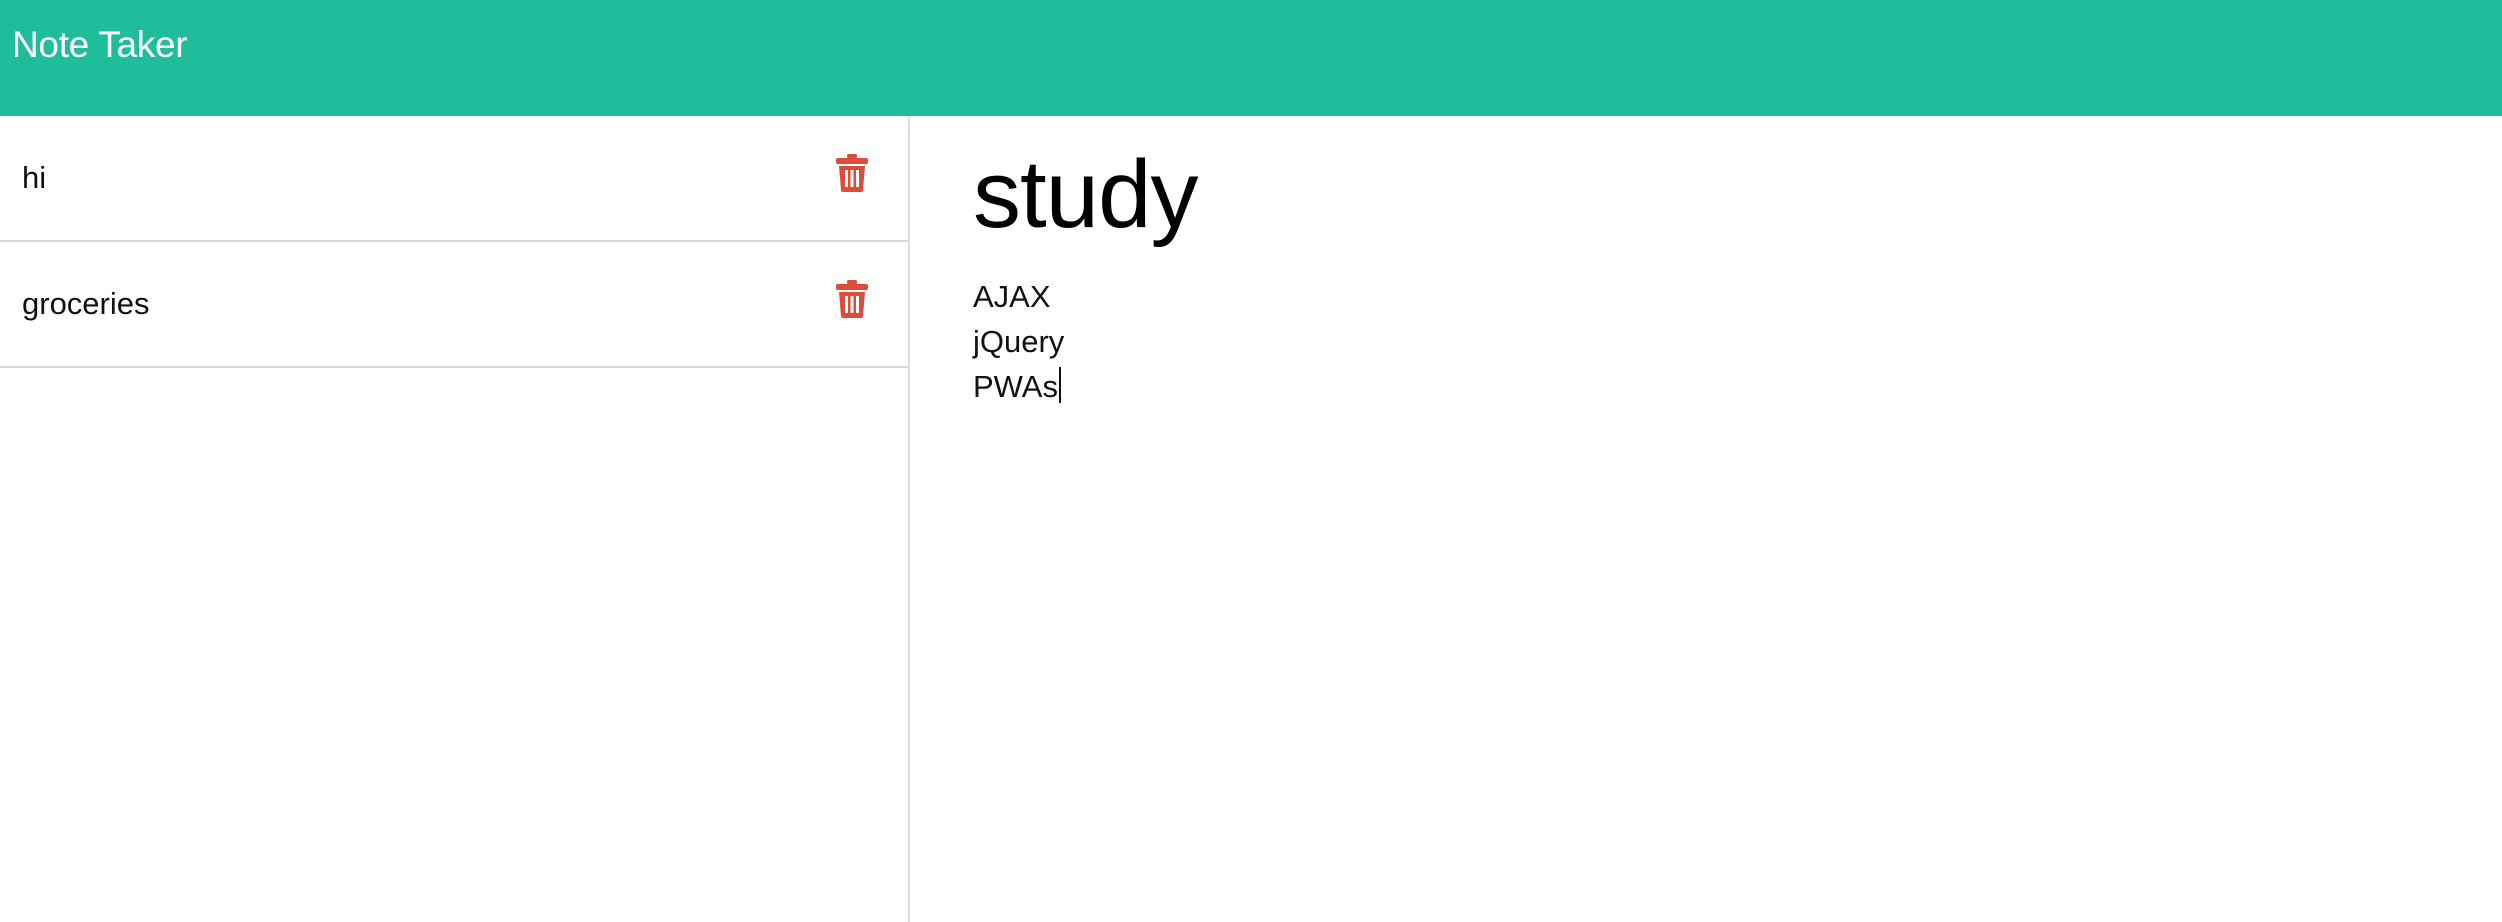 The image size is (2502, 922). I want to click on note-body-textarea: AJAX jQuery PWAs, so click(1018, 341).